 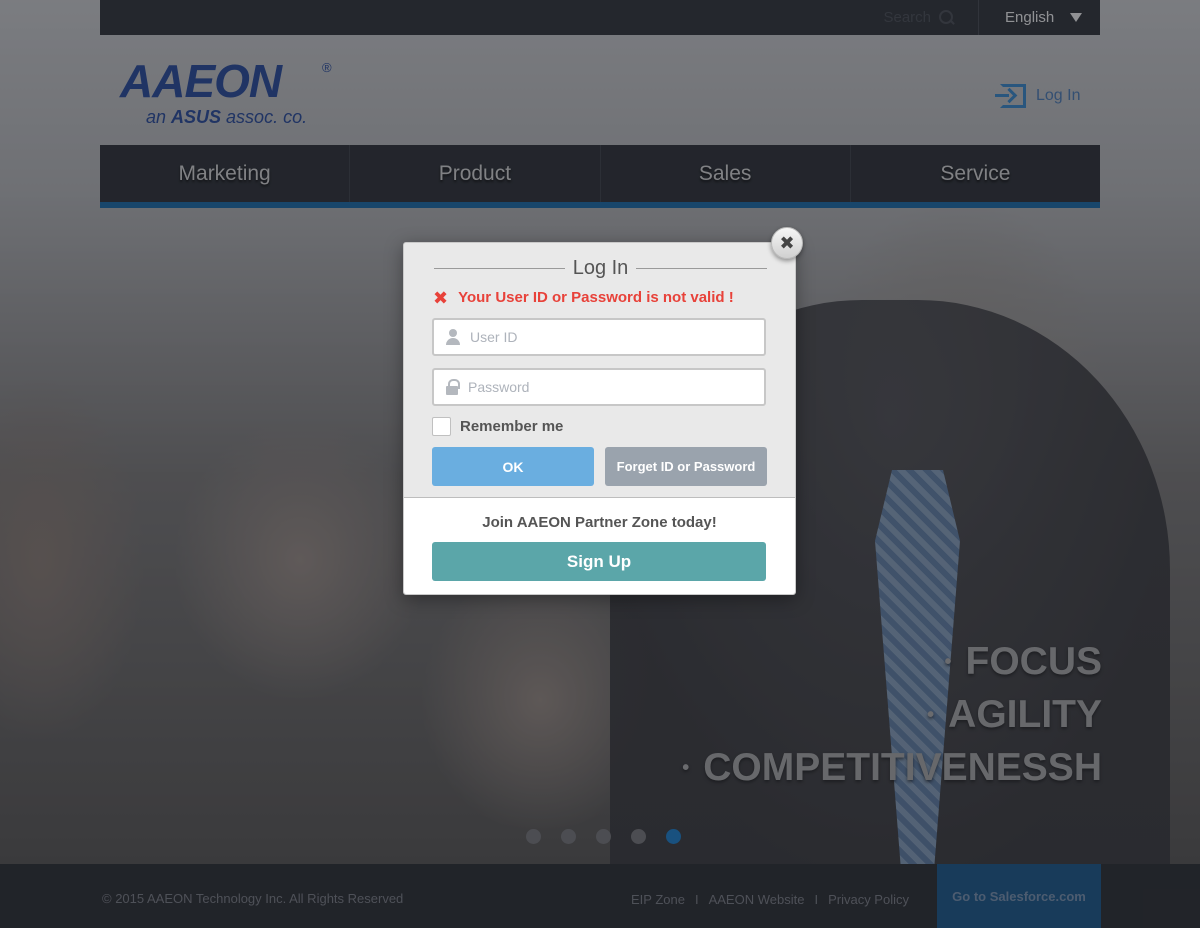 I want to click on password-input, so click(x=598, y=387).